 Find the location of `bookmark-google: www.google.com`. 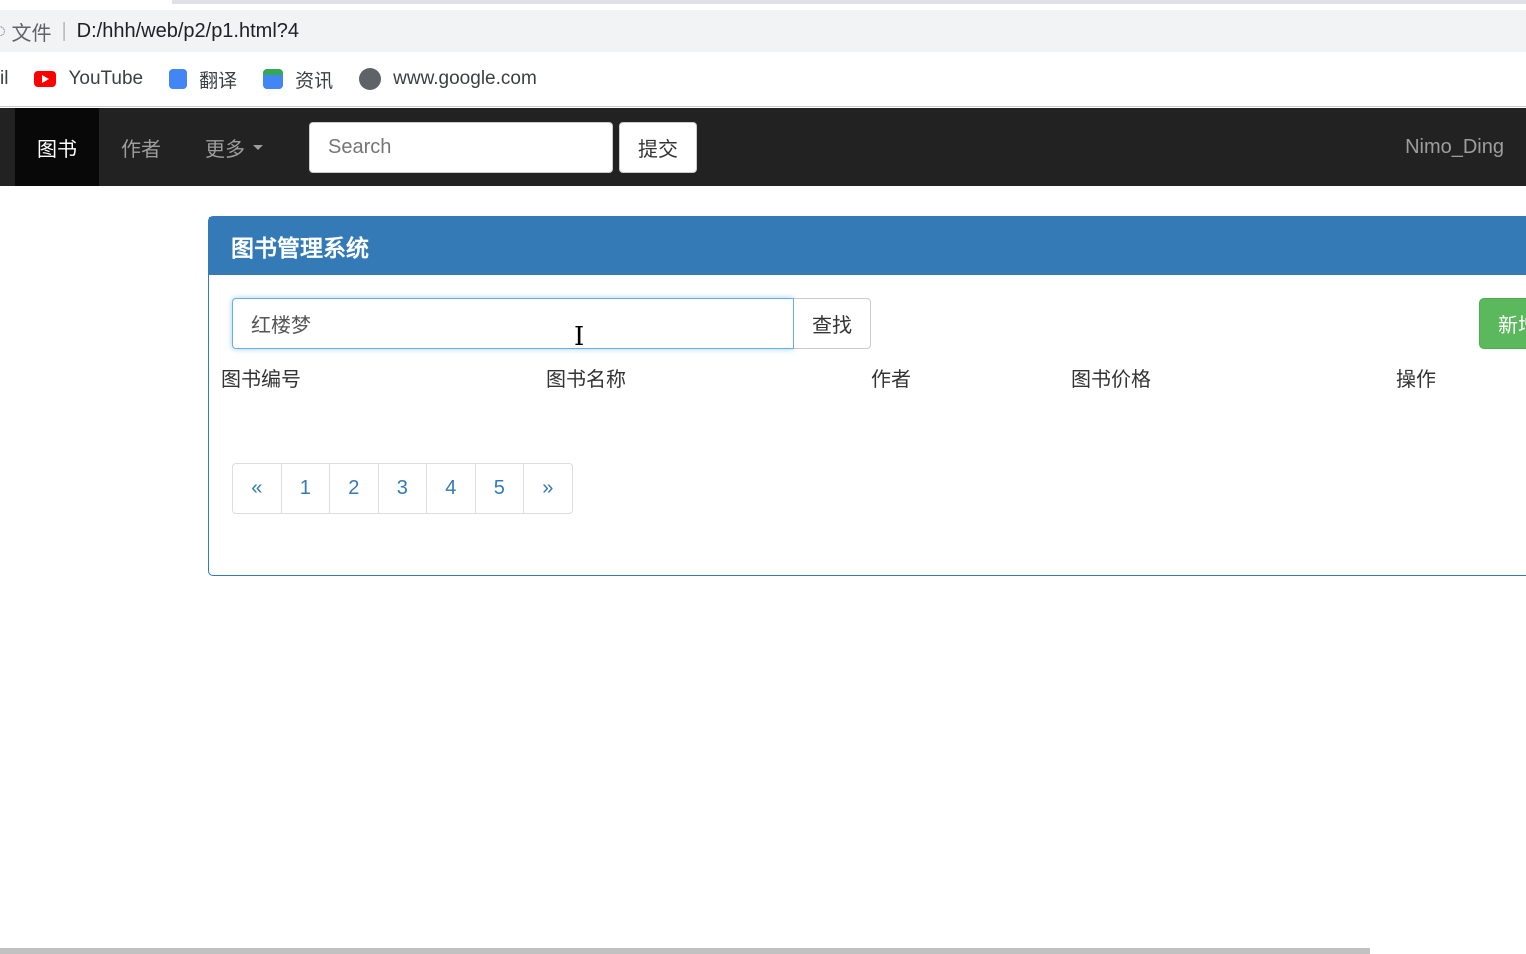

bookmark-google: www.google.com is located at coordinates (448, 79).